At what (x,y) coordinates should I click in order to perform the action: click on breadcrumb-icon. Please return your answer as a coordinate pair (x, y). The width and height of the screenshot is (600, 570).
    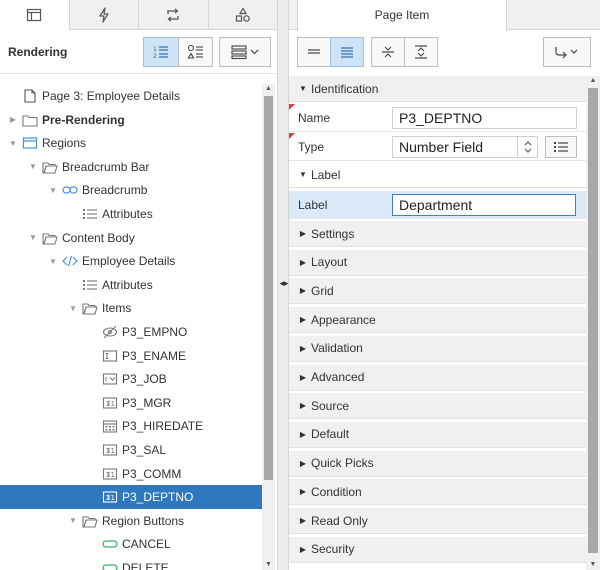
    Looking at the image, I should click on (70, 190).